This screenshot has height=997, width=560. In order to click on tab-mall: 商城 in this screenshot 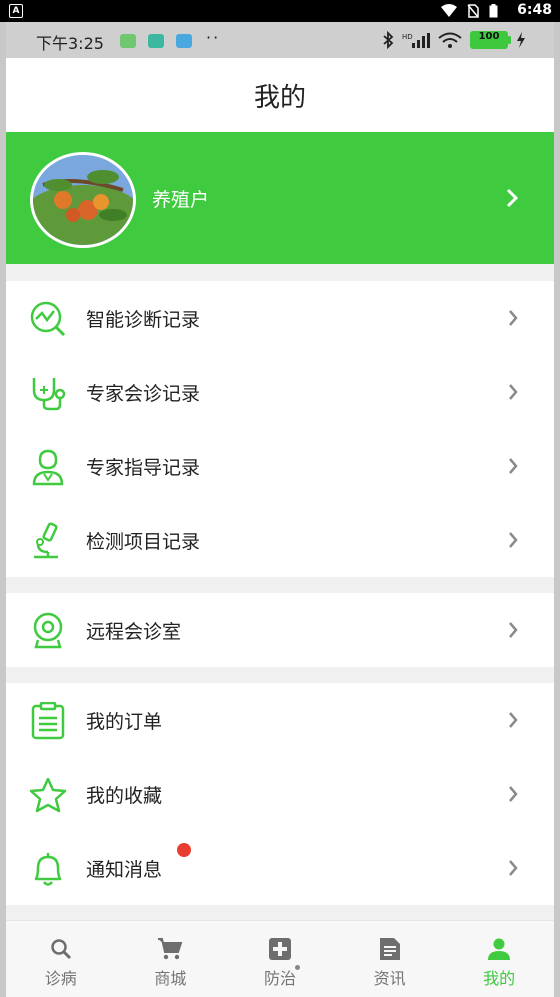, I will do `click(171, 959)`.